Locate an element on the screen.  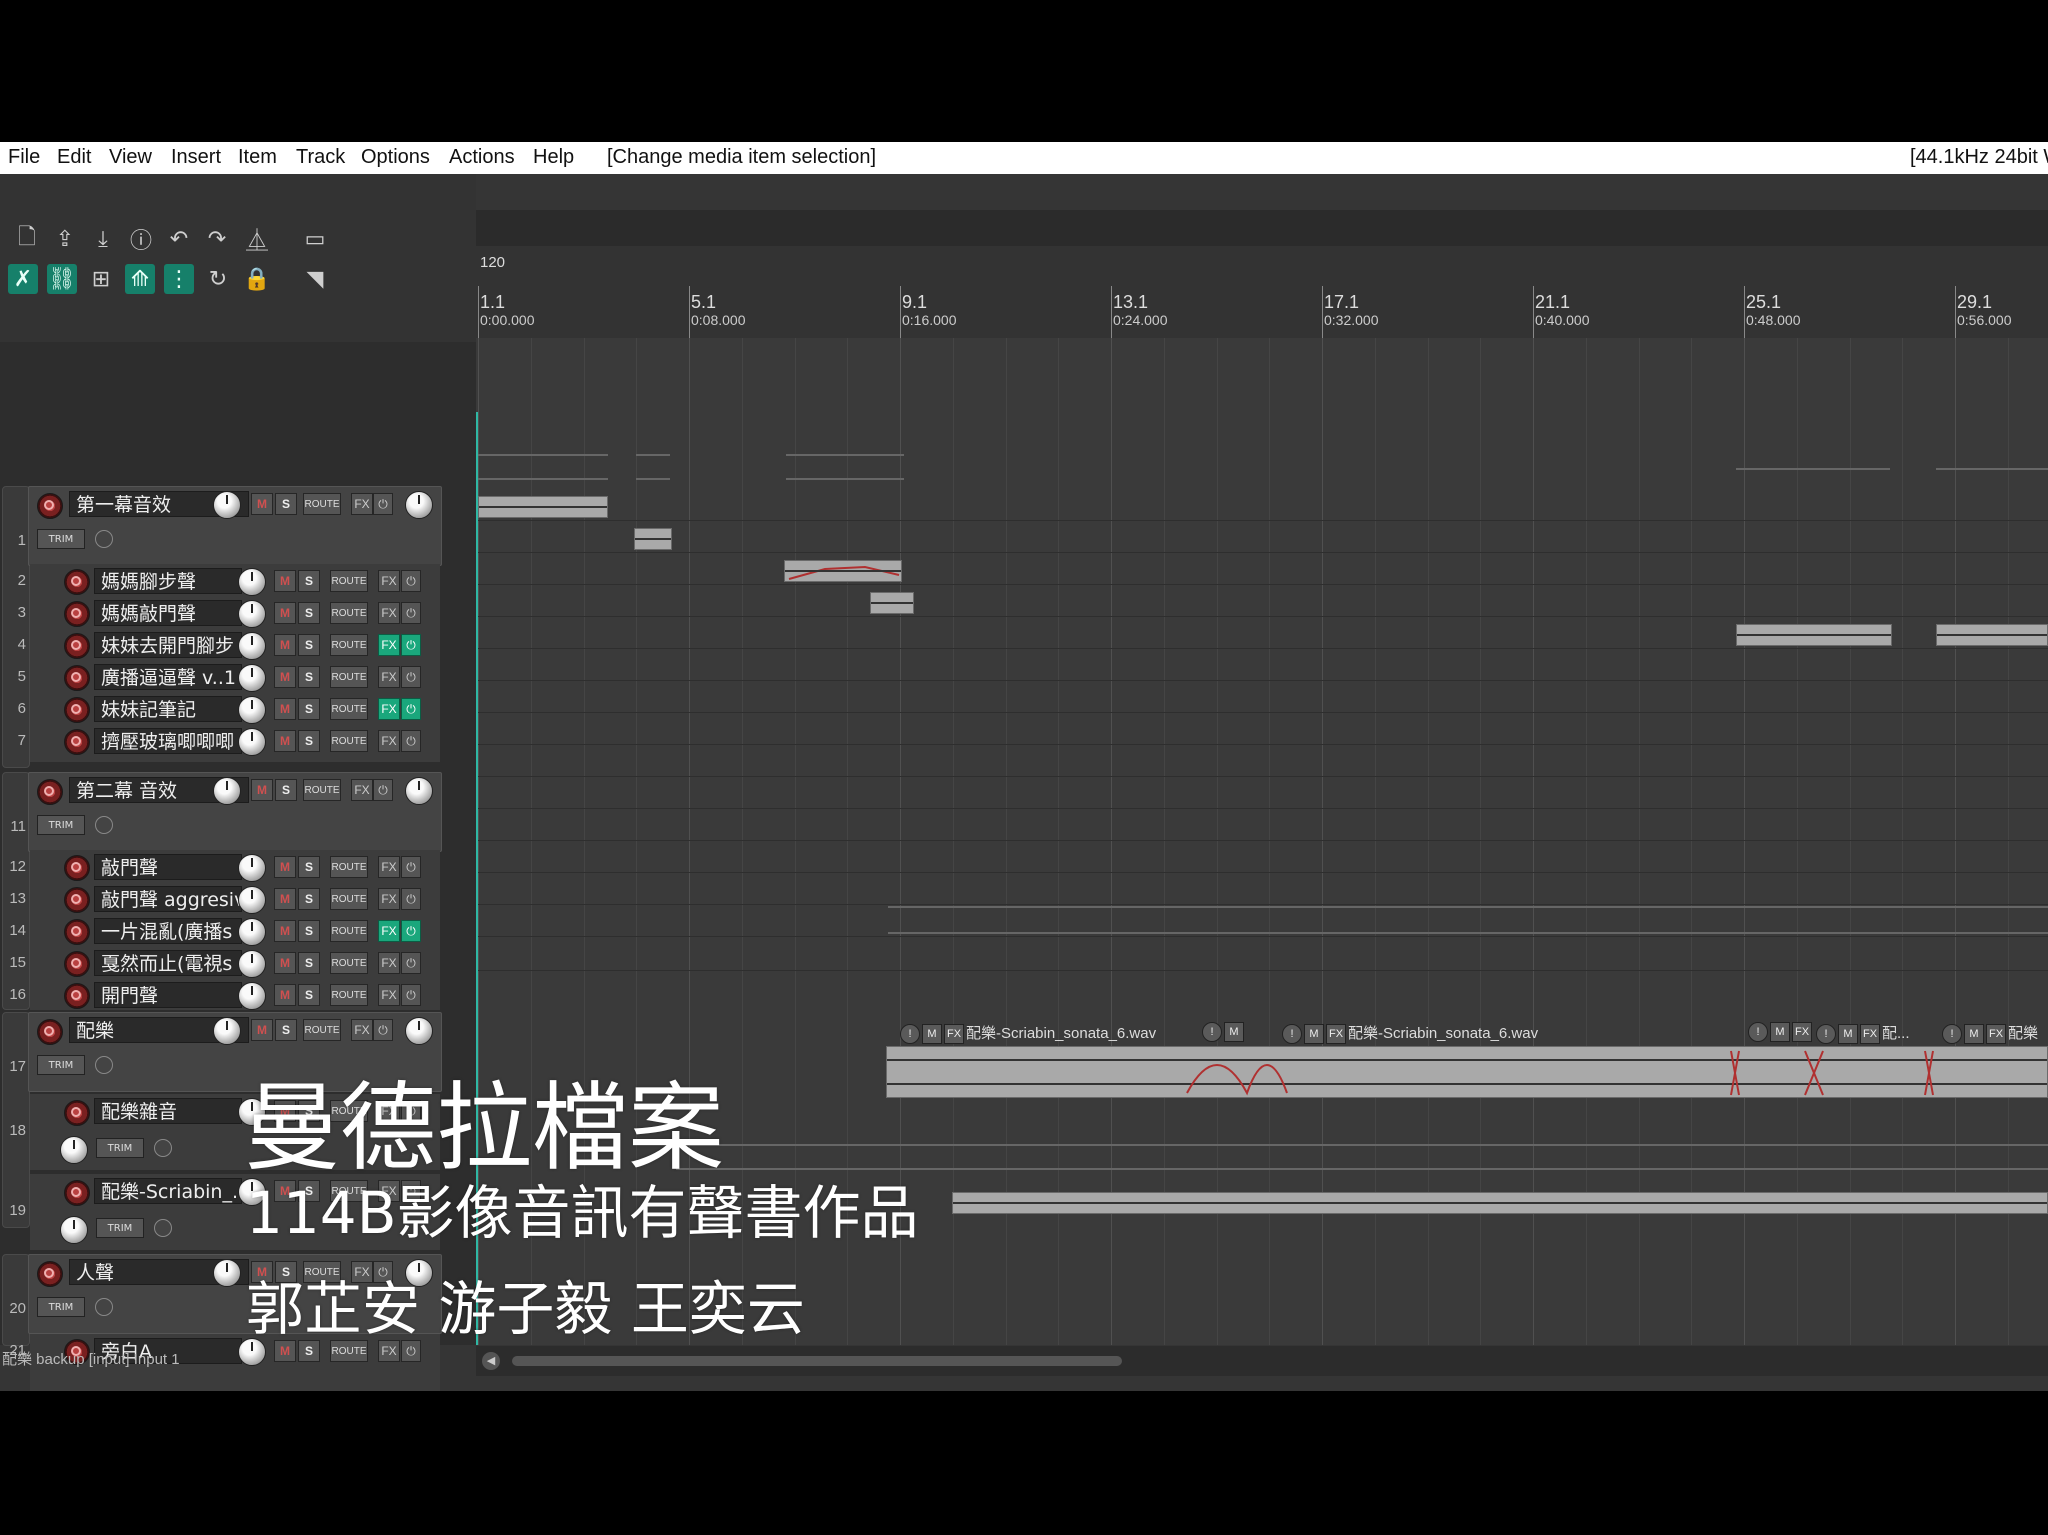
item-label: ! M FX 配樂-Scriabin_sonata_6.wav is located at coordinates (1028, 1033).